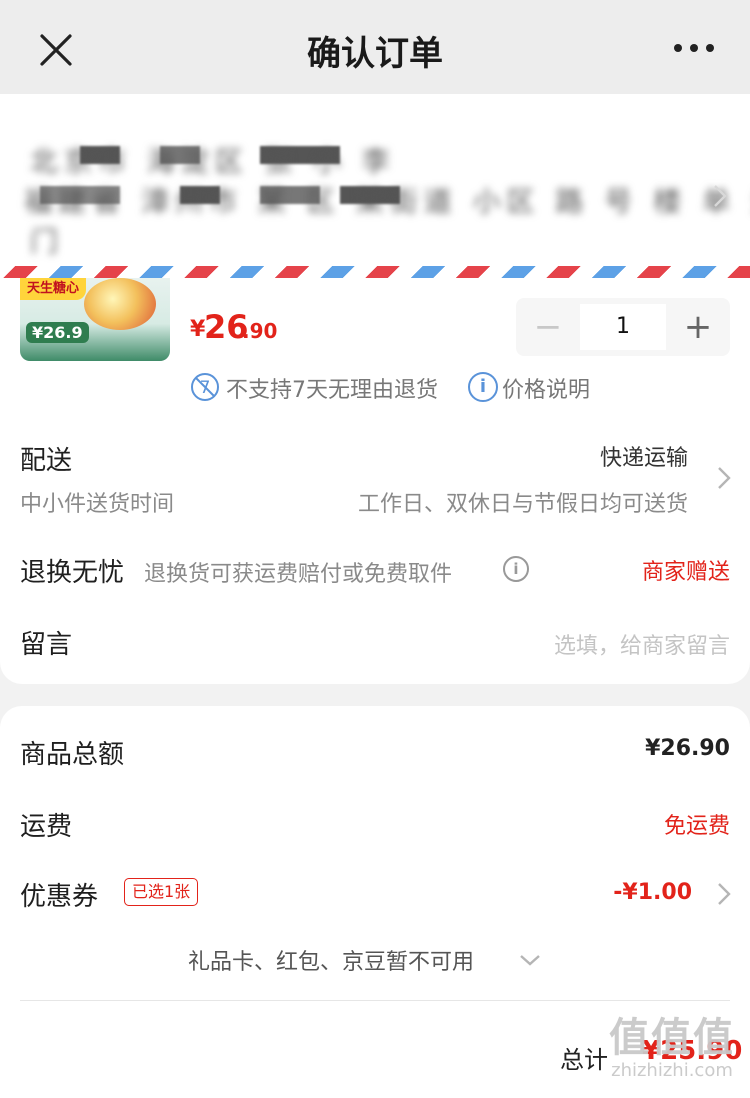 The width and height of the screenshot is (750, 1098). What do you see at coordinates (47, 241) in the screenshot?
I see `address-detail-line-2: 门` at bounding box center [47, 241].